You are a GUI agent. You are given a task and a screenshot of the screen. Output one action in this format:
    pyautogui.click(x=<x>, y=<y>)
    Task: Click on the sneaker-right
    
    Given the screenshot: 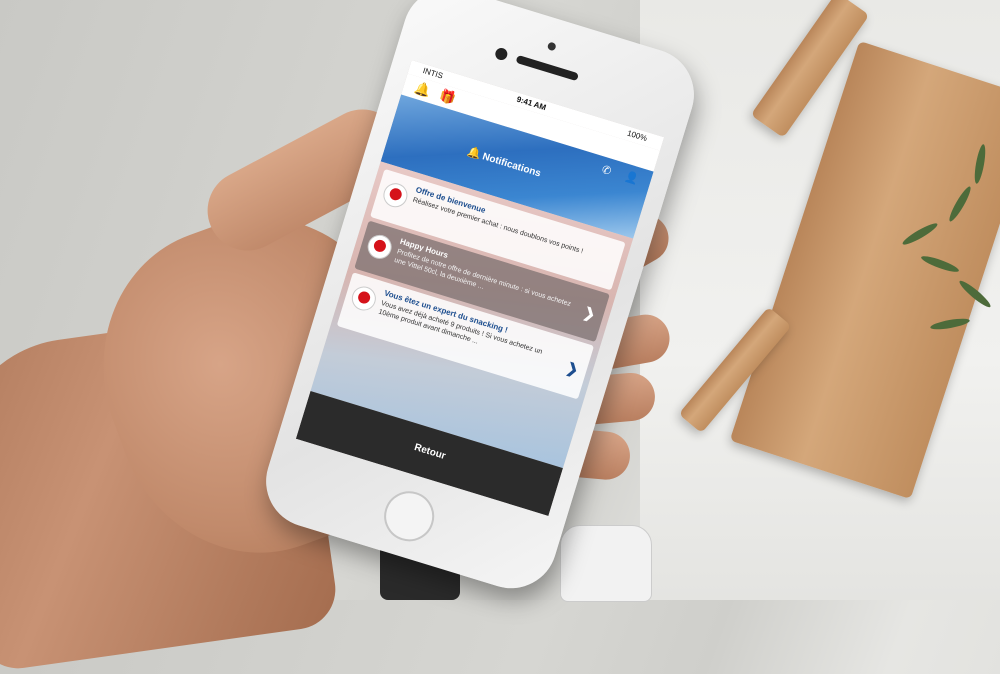 What is the action you would take?
    pyautogui.click(x=606, y=563)
    